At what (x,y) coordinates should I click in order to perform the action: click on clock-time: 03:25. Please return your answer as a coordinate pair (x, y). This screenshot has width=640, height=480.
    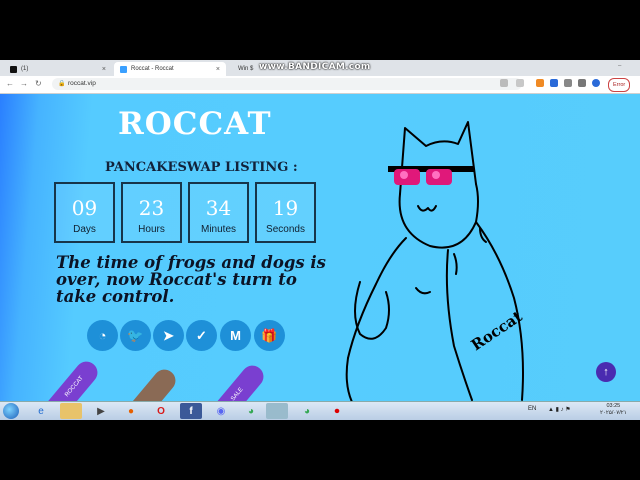
    Looking at the image, I should click on (613, 406).